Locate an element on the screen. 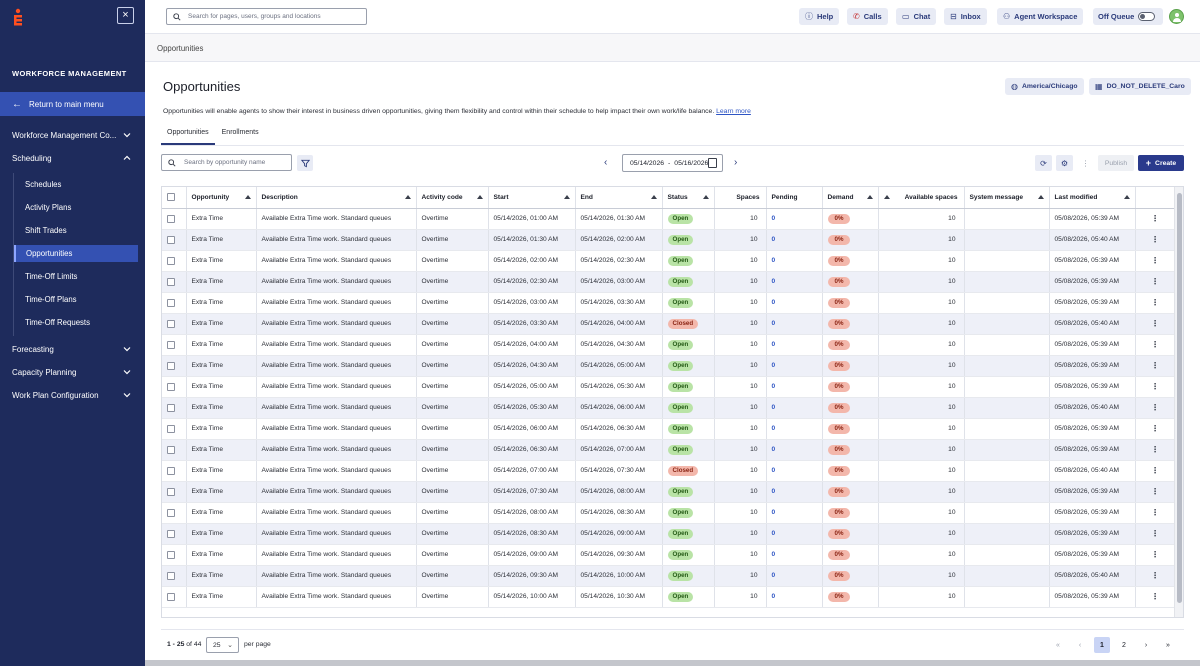 This screenshot has height=666, width=1200. agent-workspace-button: ⚇ Agent Workspace is located at coordinates (1040, 16).